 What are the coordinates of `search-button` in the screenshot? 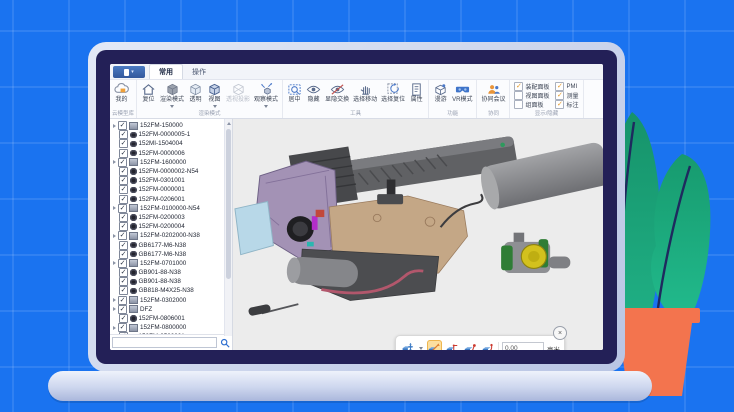 It's located at (224, 342).